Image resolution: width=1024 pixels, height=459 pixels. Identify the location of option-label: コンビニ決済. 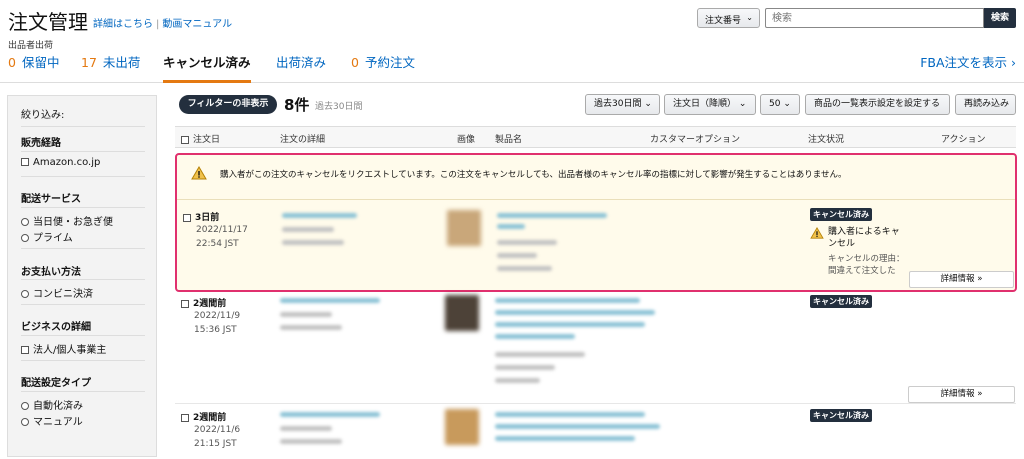
(63, 294).